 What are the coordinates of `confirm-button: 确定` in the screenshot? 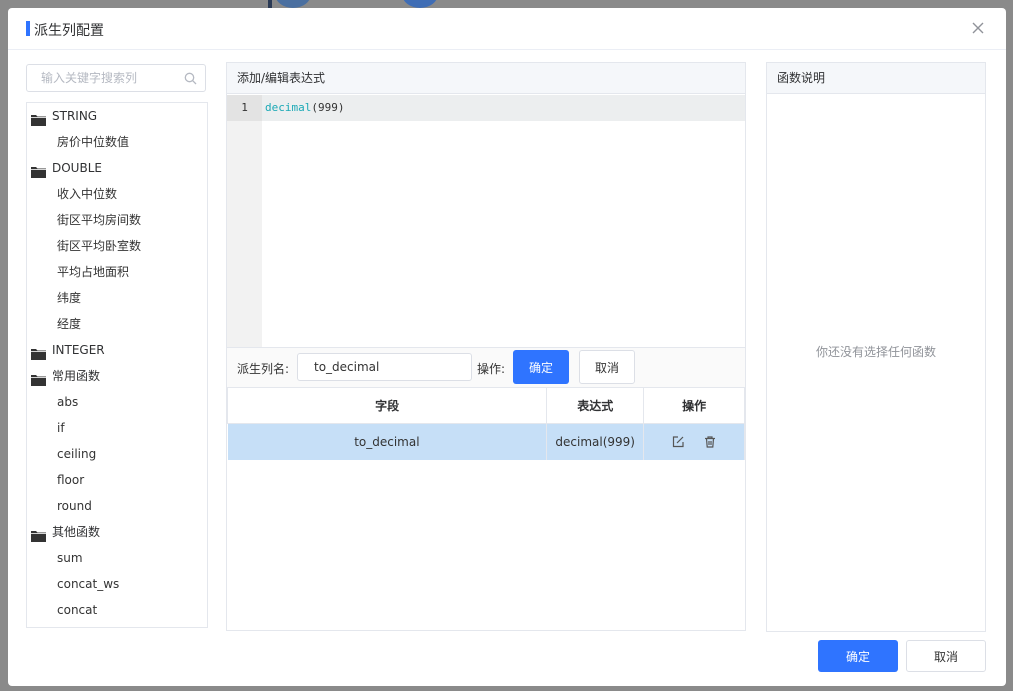 It's located at (541, 367).